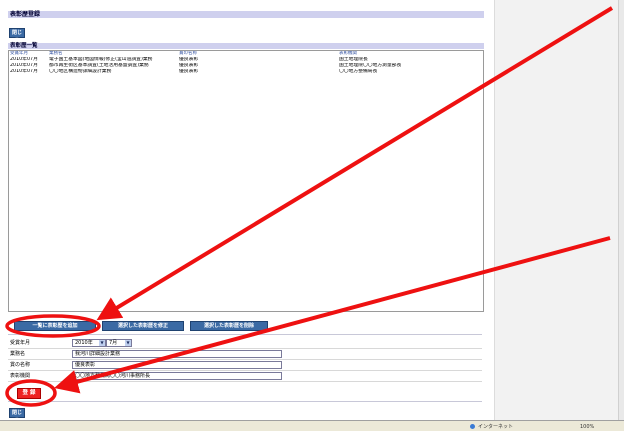  I want to click on close-button-bottom: 閉じる, so click(17, 416).